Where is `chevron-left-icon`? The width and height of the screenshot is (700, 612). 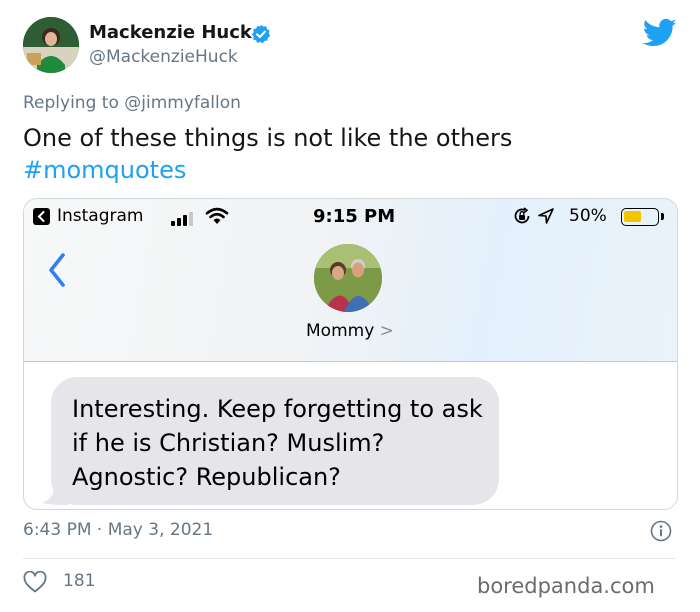 chevron-left-icon is located at coordinates (57, 270).